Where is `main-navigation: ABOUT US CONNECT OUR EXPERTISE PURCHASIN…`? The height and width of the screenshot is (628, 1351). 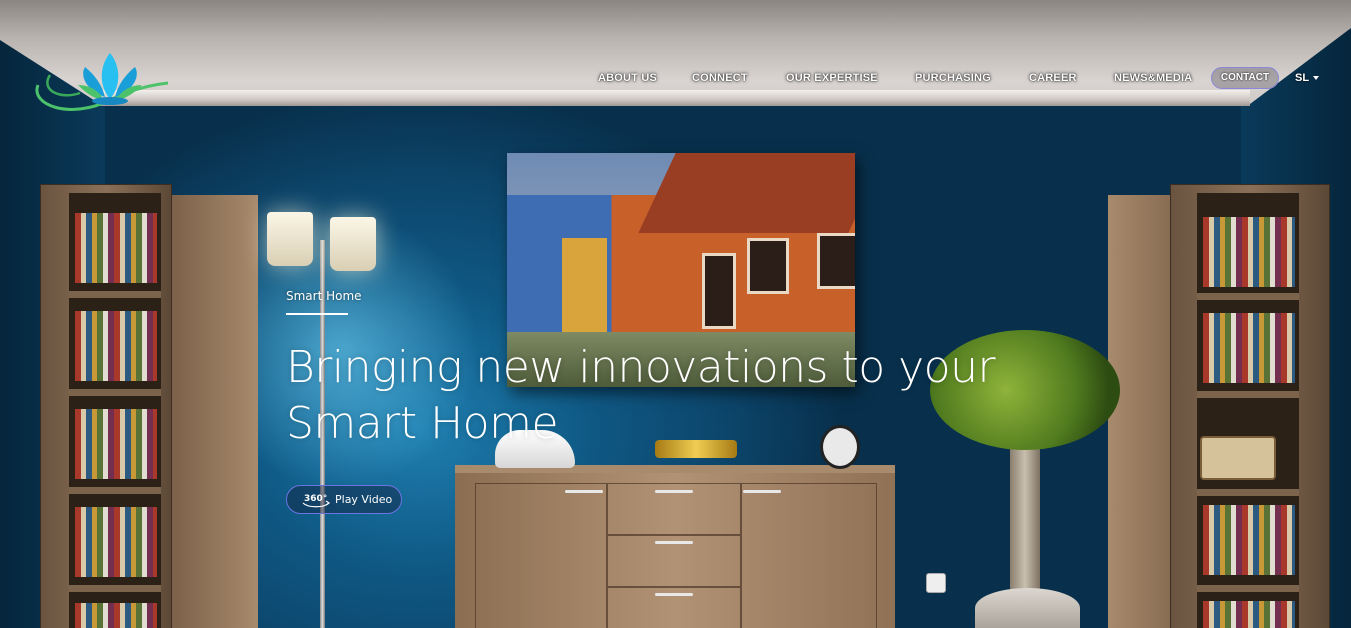
main-navigation: ABOUT US CONNECT OUR EXPERTISE PURCHASIN… is located at coordinates (675, 79).